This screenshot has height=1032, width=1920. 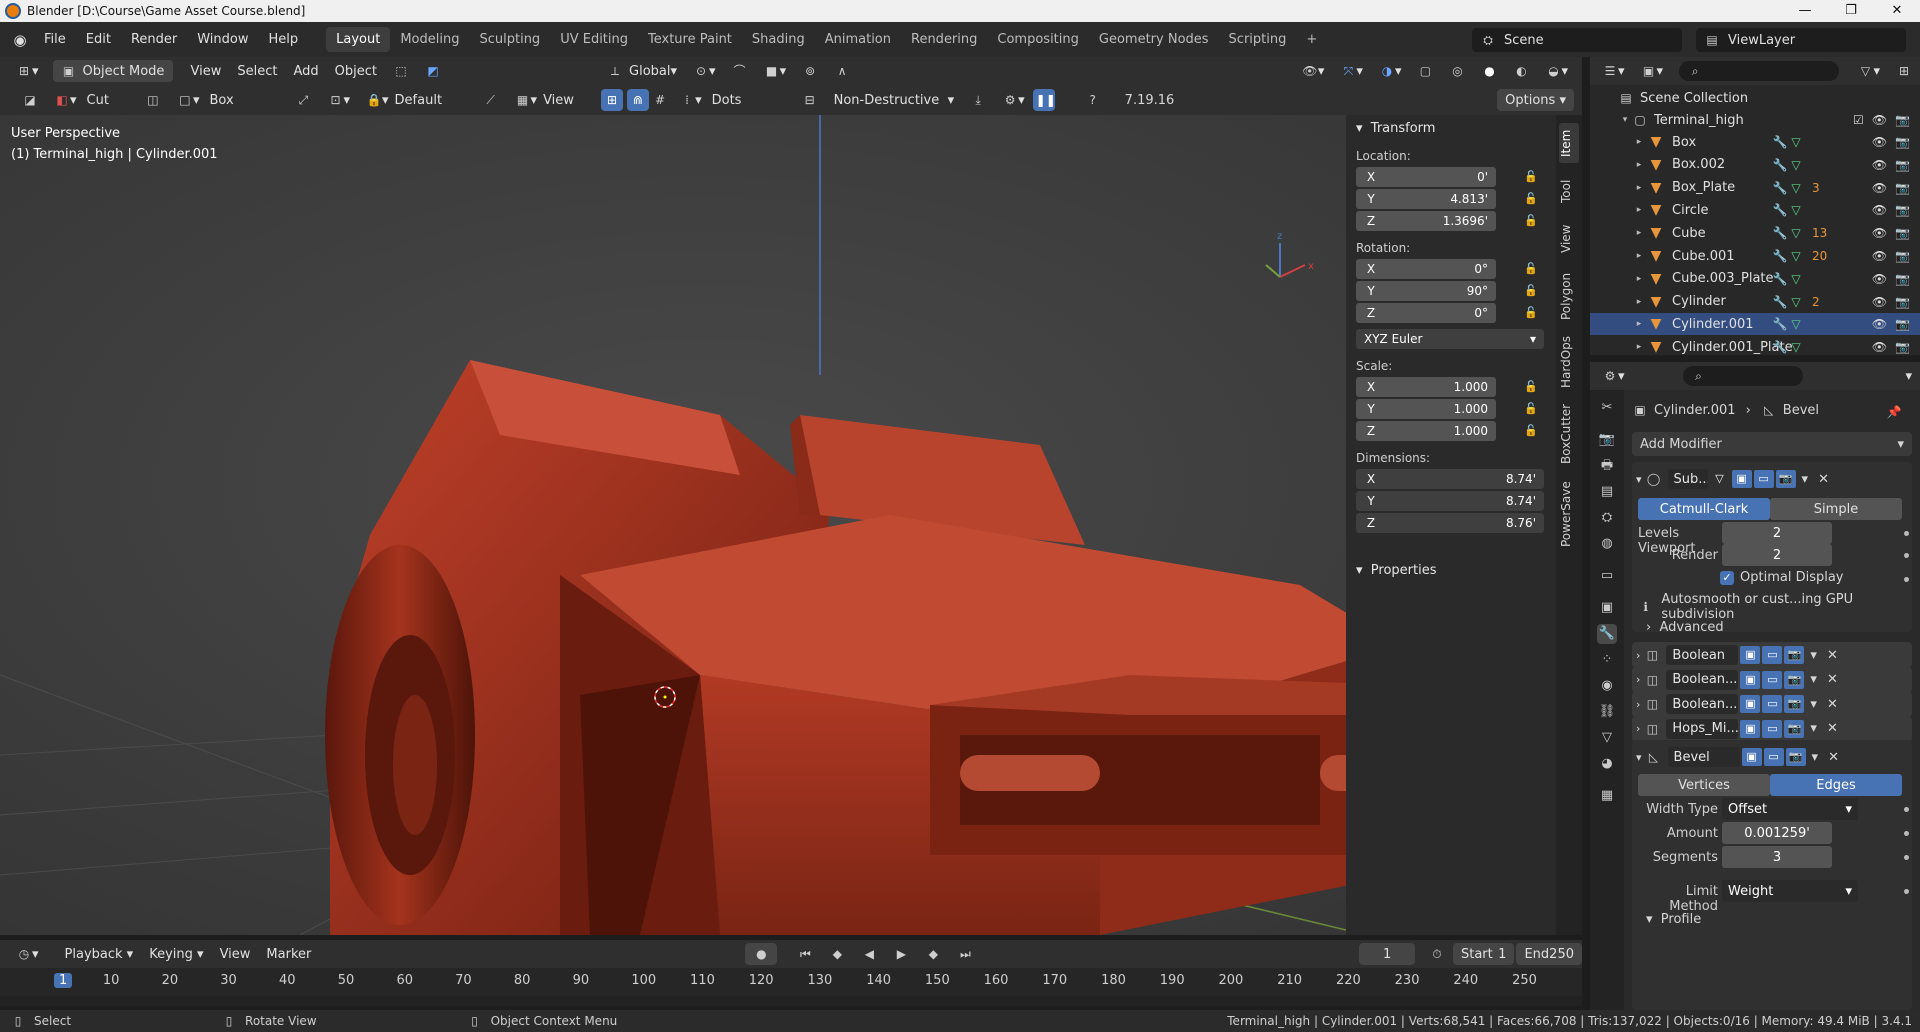 What do you see at coordinates (1426, 177) in the screenshot?
I see `location-x-field: X 0'` at bounding box center [1426, 177].